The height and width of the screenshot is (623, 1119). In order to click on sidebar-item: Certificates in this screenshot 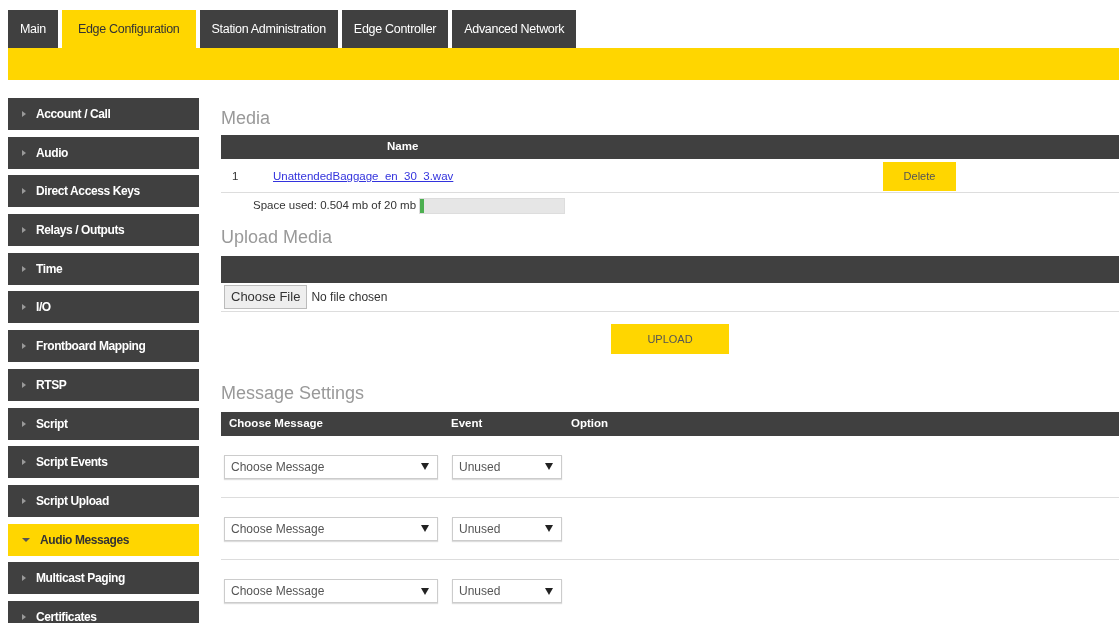, I will do `click(103, 611)`.